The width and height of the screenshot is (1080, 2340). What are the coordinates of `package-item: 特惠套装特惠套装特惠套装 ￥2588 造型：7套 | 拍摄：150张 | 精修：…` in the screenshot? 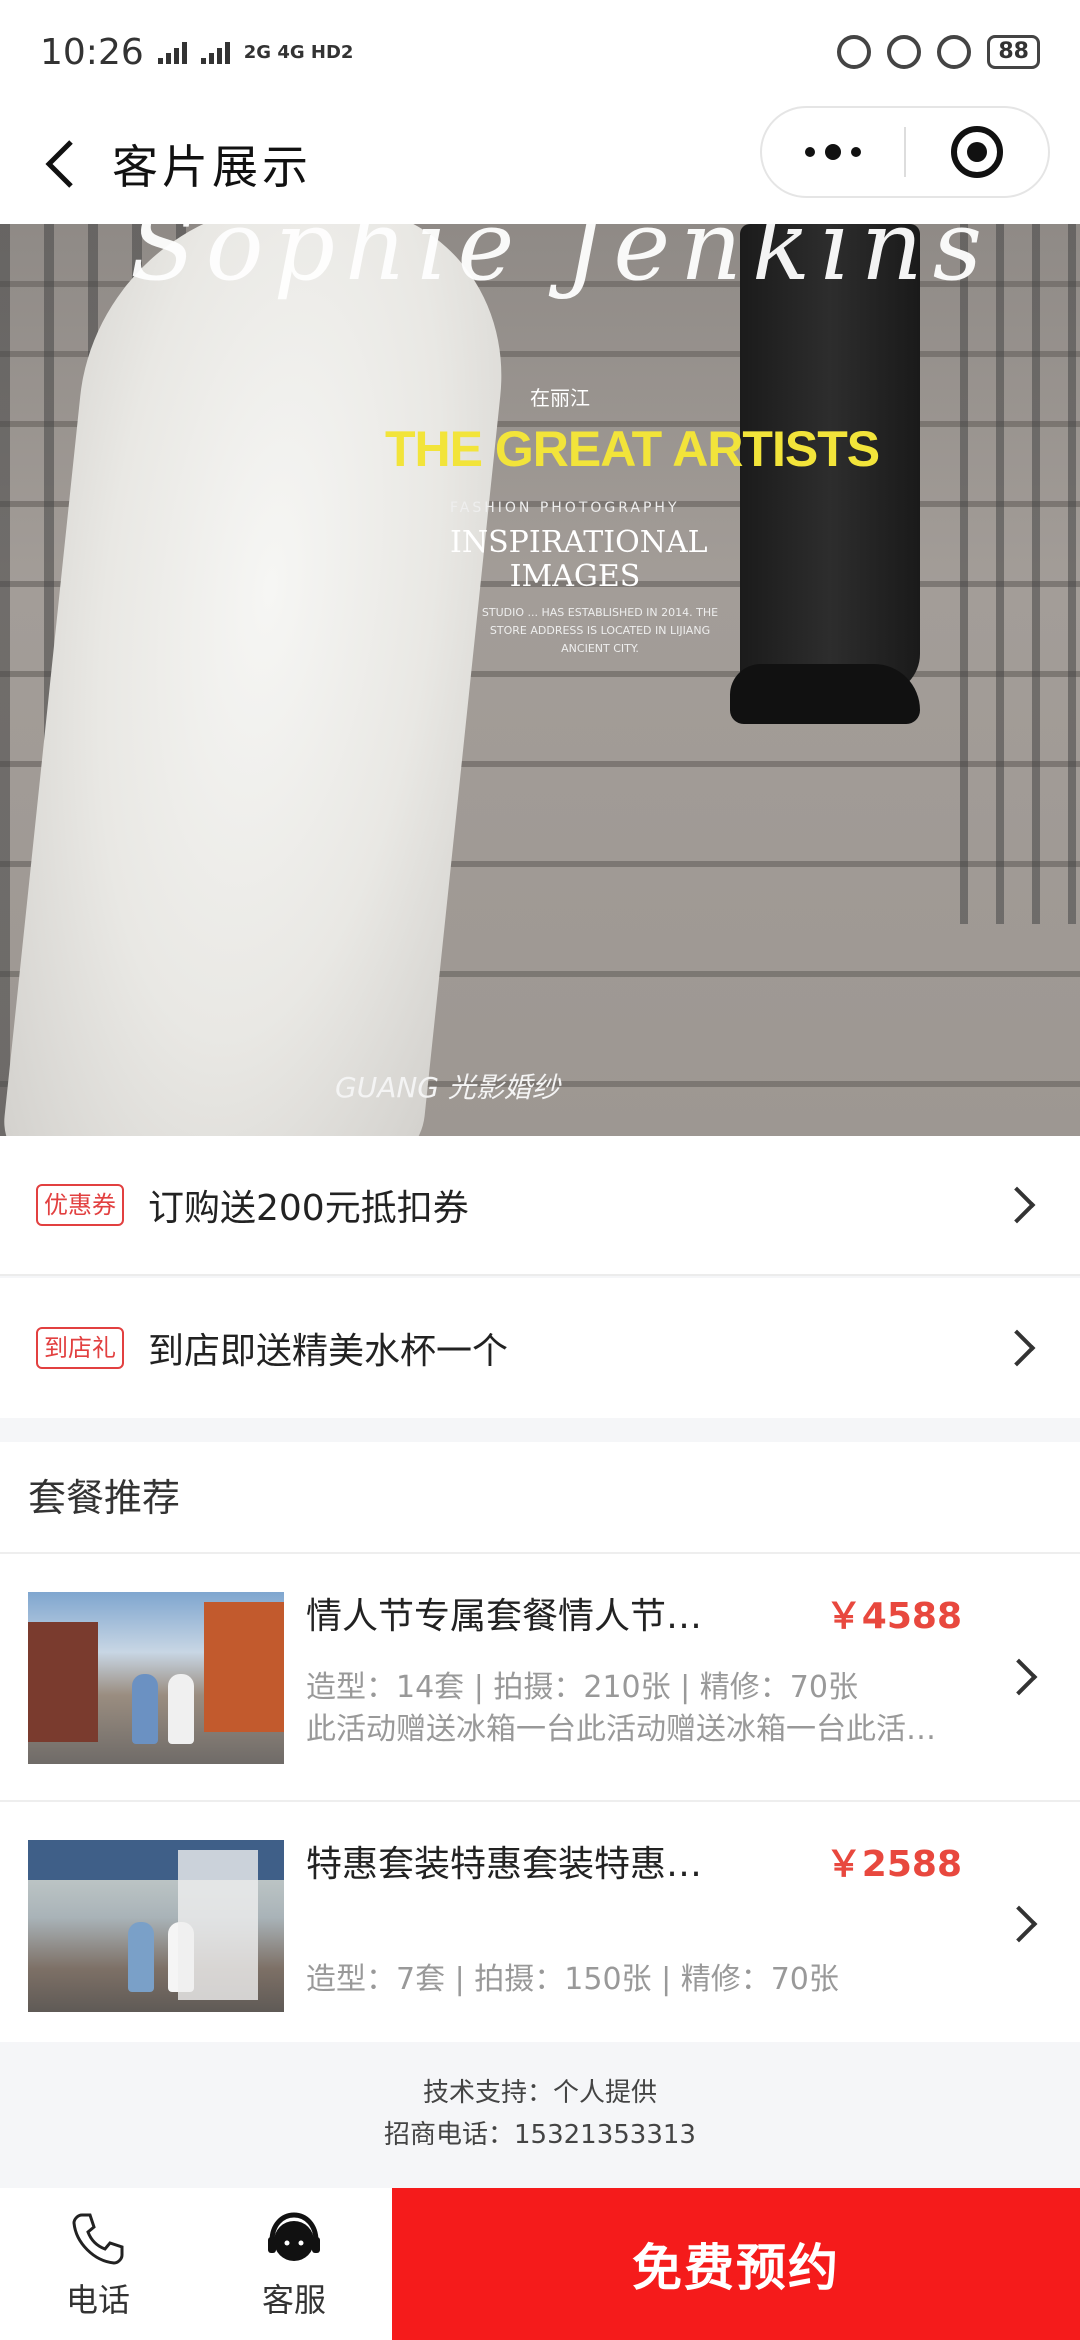 It's located at (540, 1923).